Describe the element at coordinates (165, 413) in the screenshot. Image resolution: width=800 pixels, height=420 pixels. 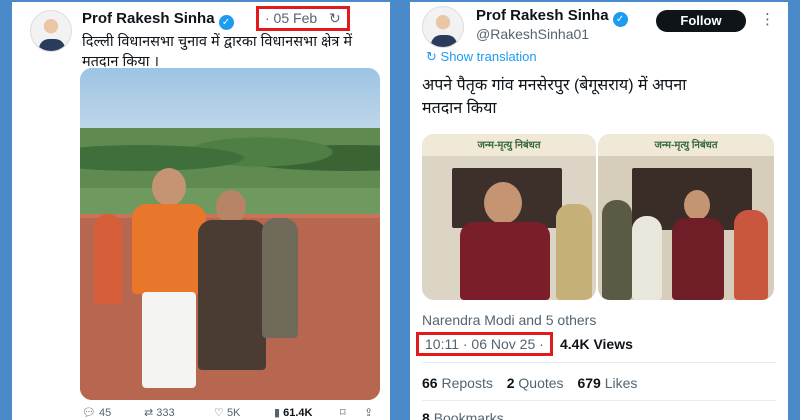
I see `repost-count: 333` at that location.